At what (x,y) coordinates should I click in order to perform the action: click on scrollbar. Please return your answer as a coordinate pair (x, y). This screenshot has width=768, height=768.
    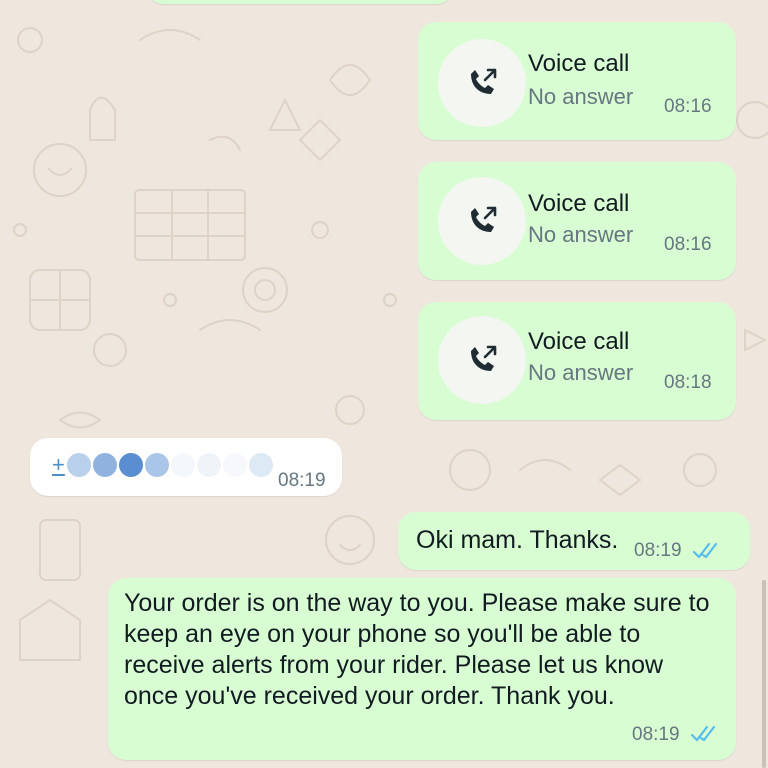
    Looking at the image, I should click on (764, 674).